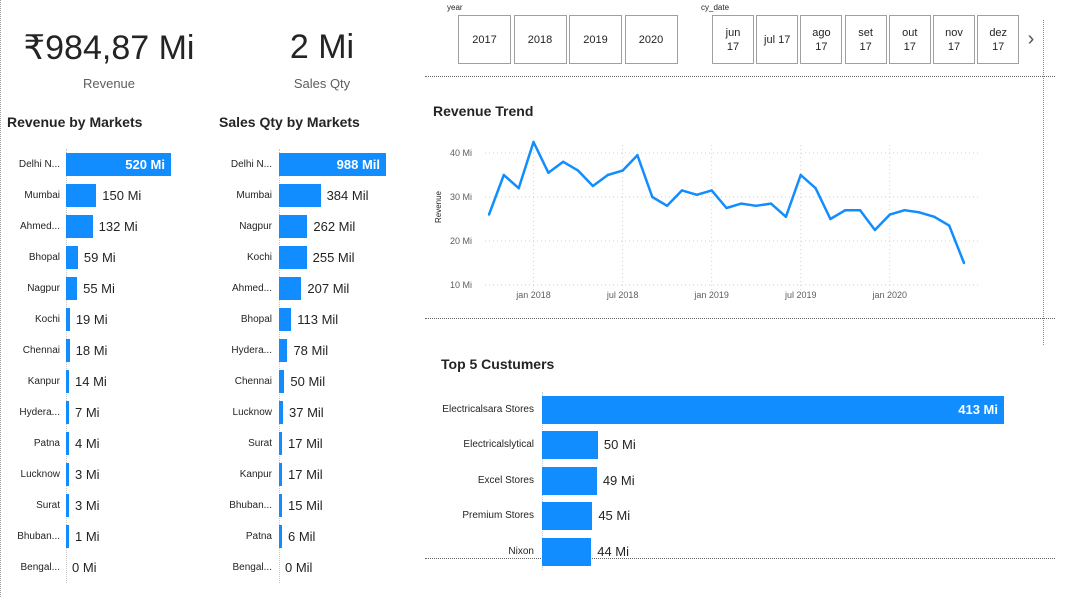 Image resolution: width=1068 pixels, height=597 pixels. I want to click on bar-row: Kochi 19 Mi, so click(107, 319).